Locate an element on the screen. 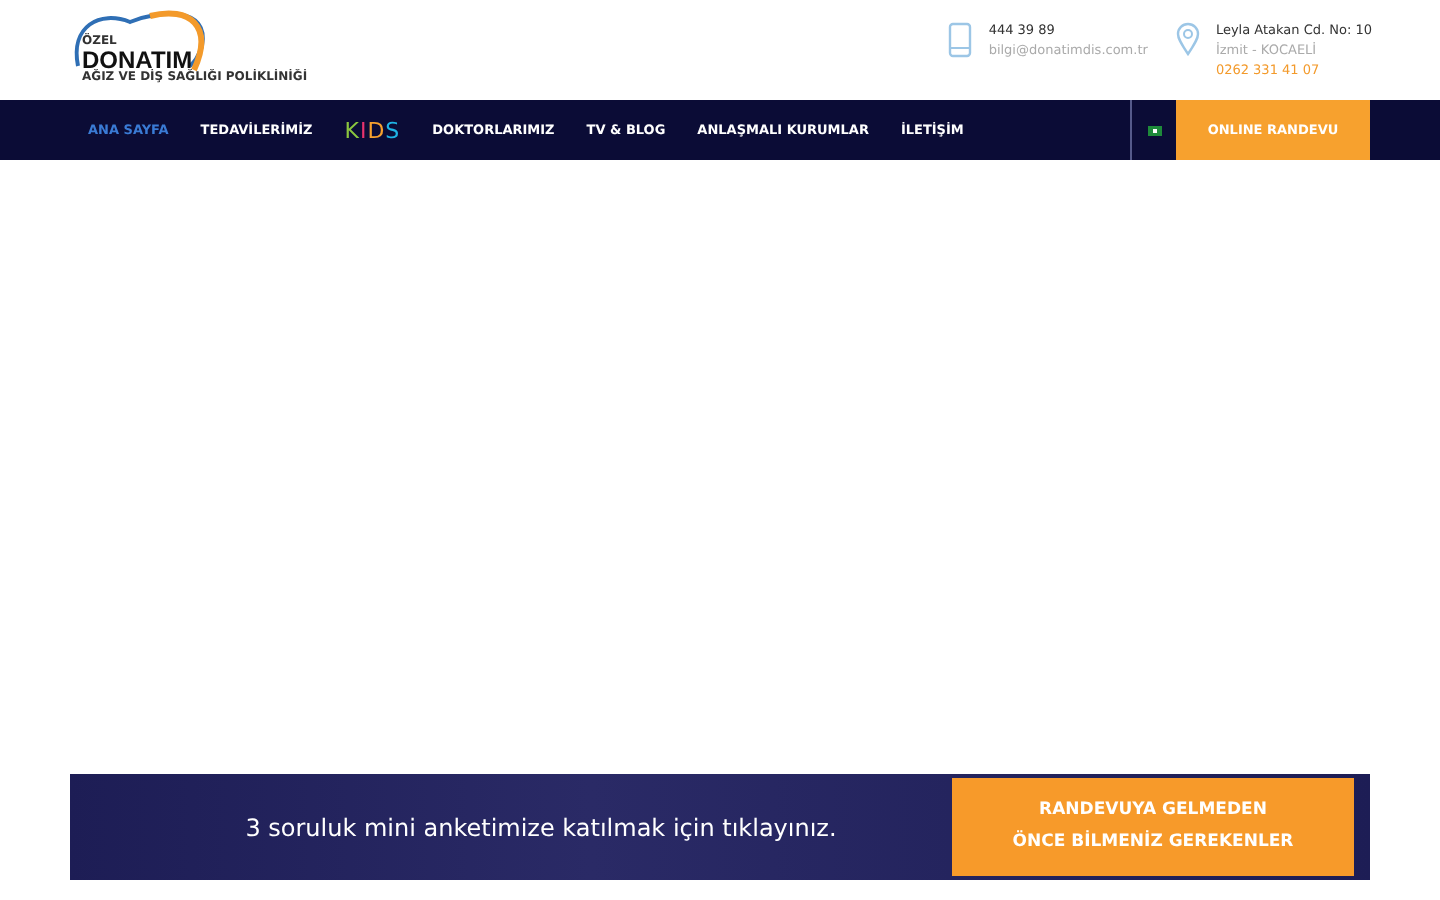 Image resolution: width=1440 pixels, height=900 pixels. kids-link: KIDS is located at coordinates (372, 130).